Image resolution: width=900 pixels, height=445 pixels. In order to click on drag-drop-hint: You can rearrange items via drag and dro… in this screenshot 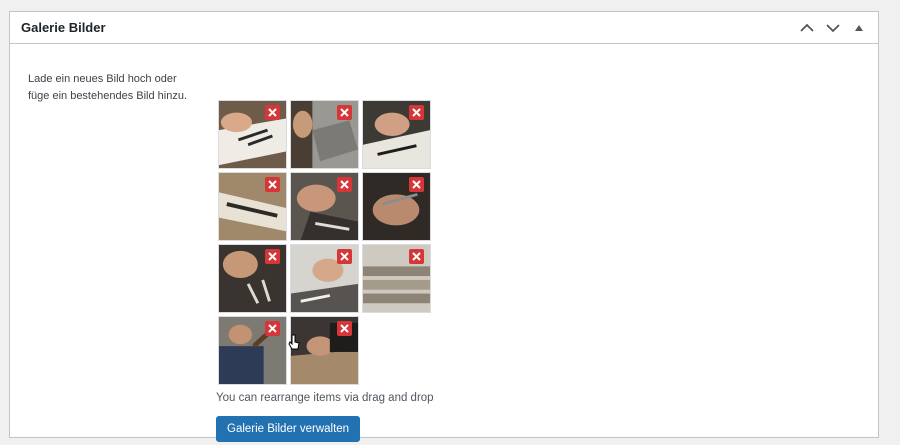, I will do `click(325, 398)`.